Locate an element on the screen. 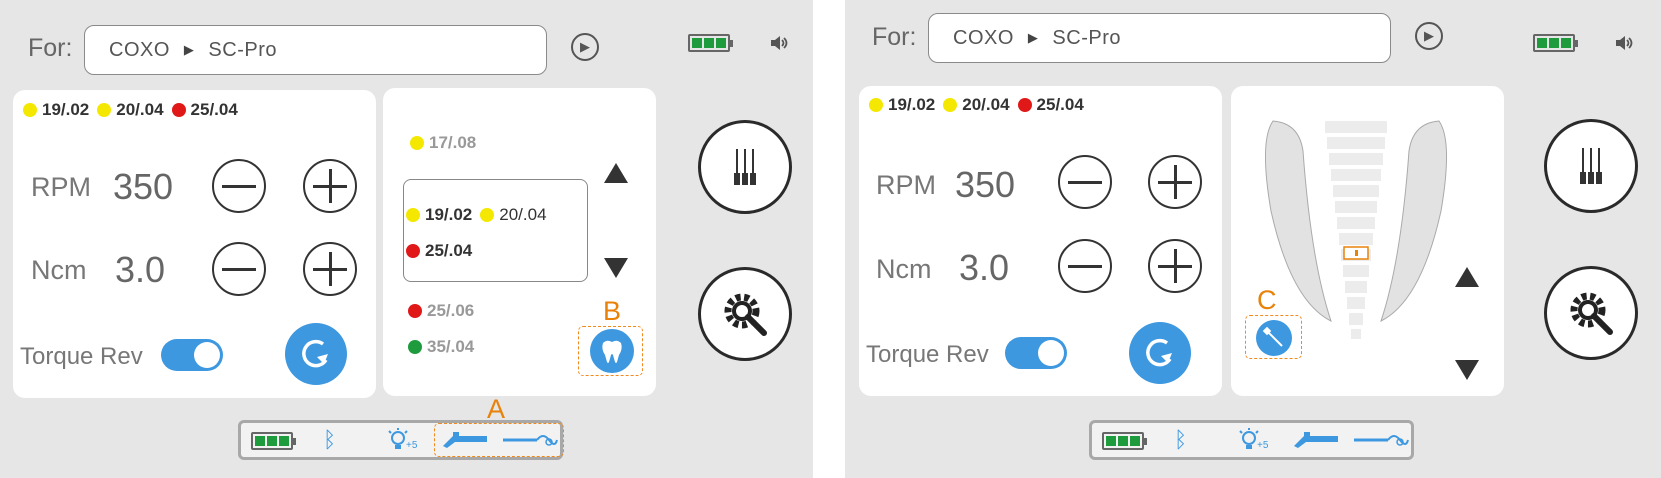  file-legend: 19/.02 20/.04 25/.04 is located at coordinates (130, 110).